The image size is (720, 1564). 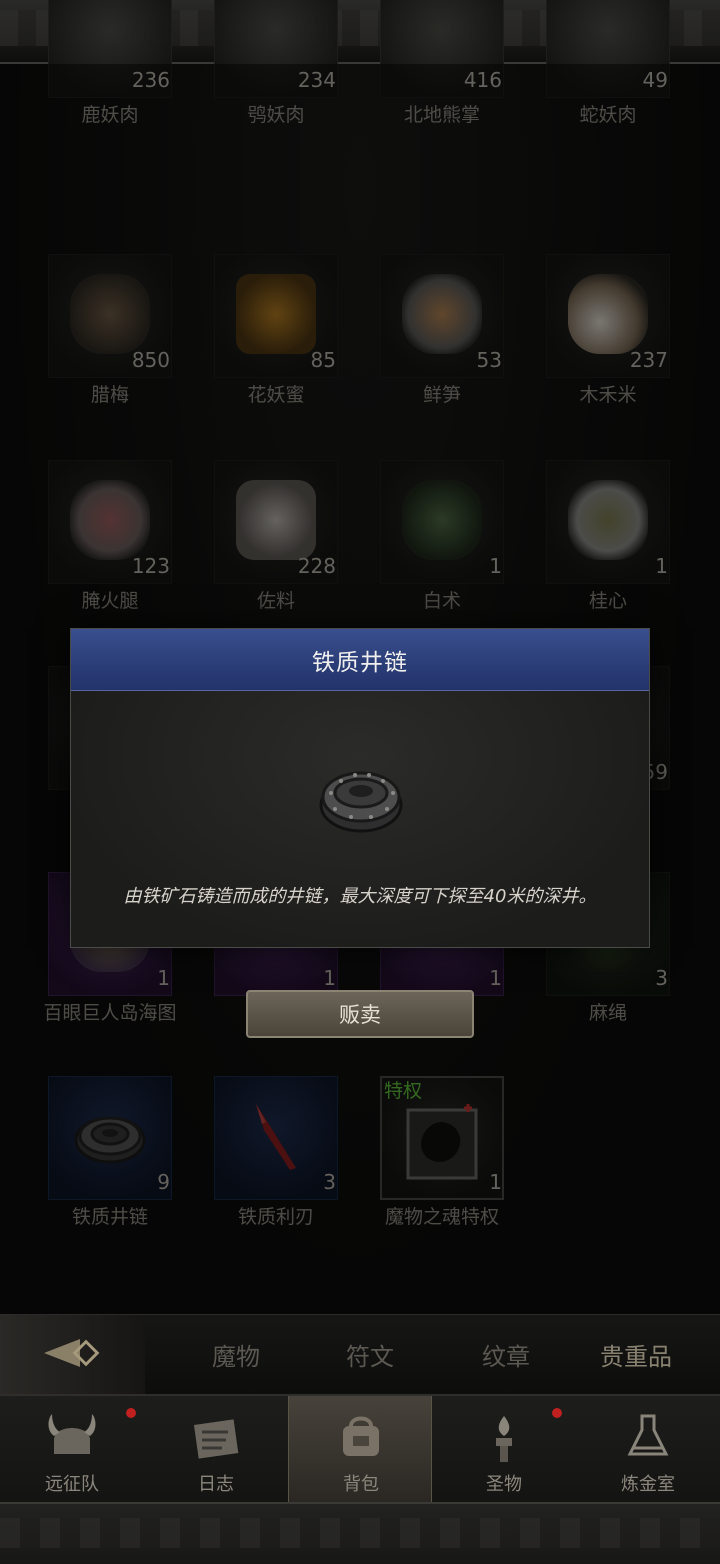 What do you see at coordinates (506, 1354) in the screenshot?
I see `tab-crests: 纹章` at bounding box center [506, 1354].